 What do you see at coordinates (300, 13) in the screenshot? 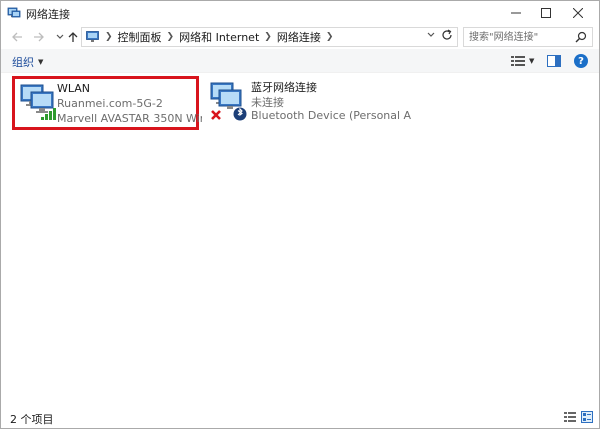
I see `title-bar: 网络连接` at bounding box center [300, 13].